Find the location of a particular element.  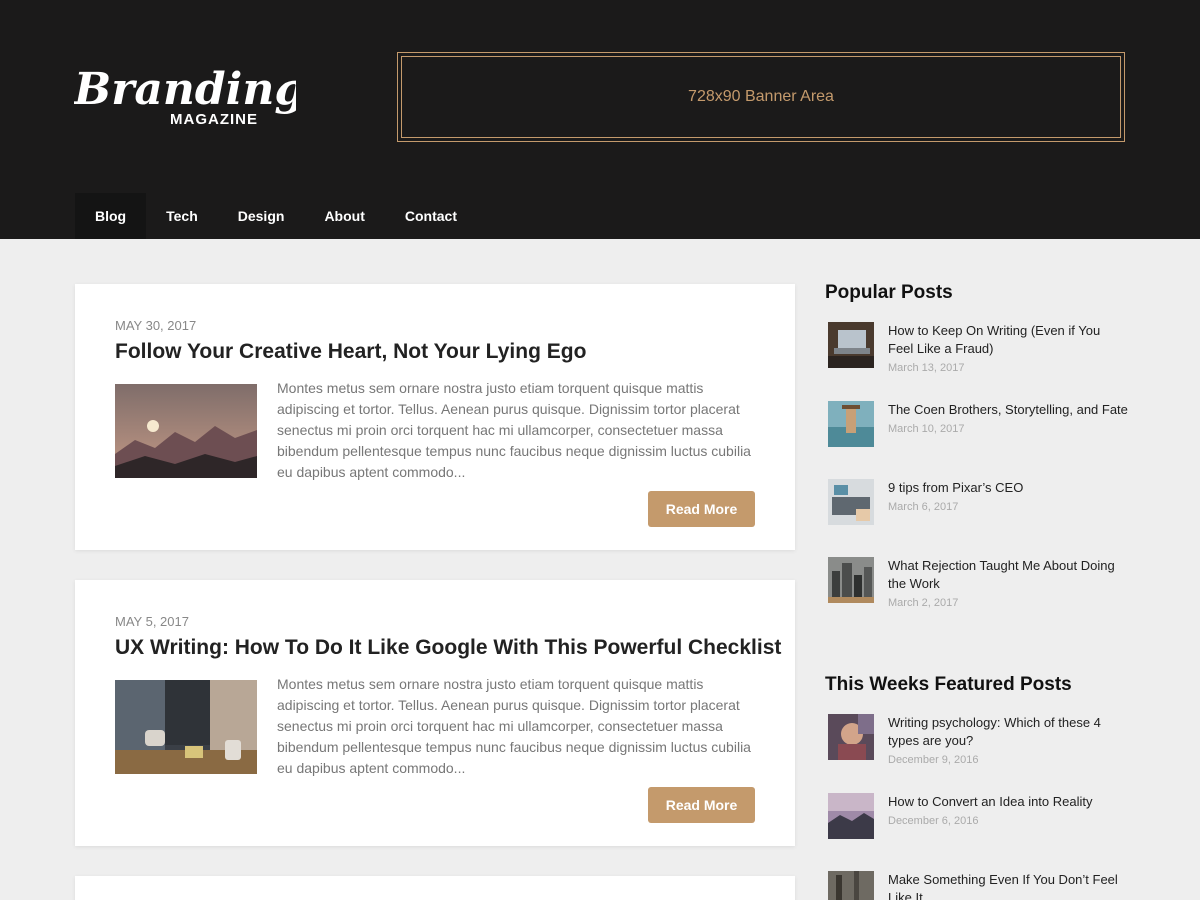

popular-post-date: March 13, 2017 is located at coordinates (926, 368).